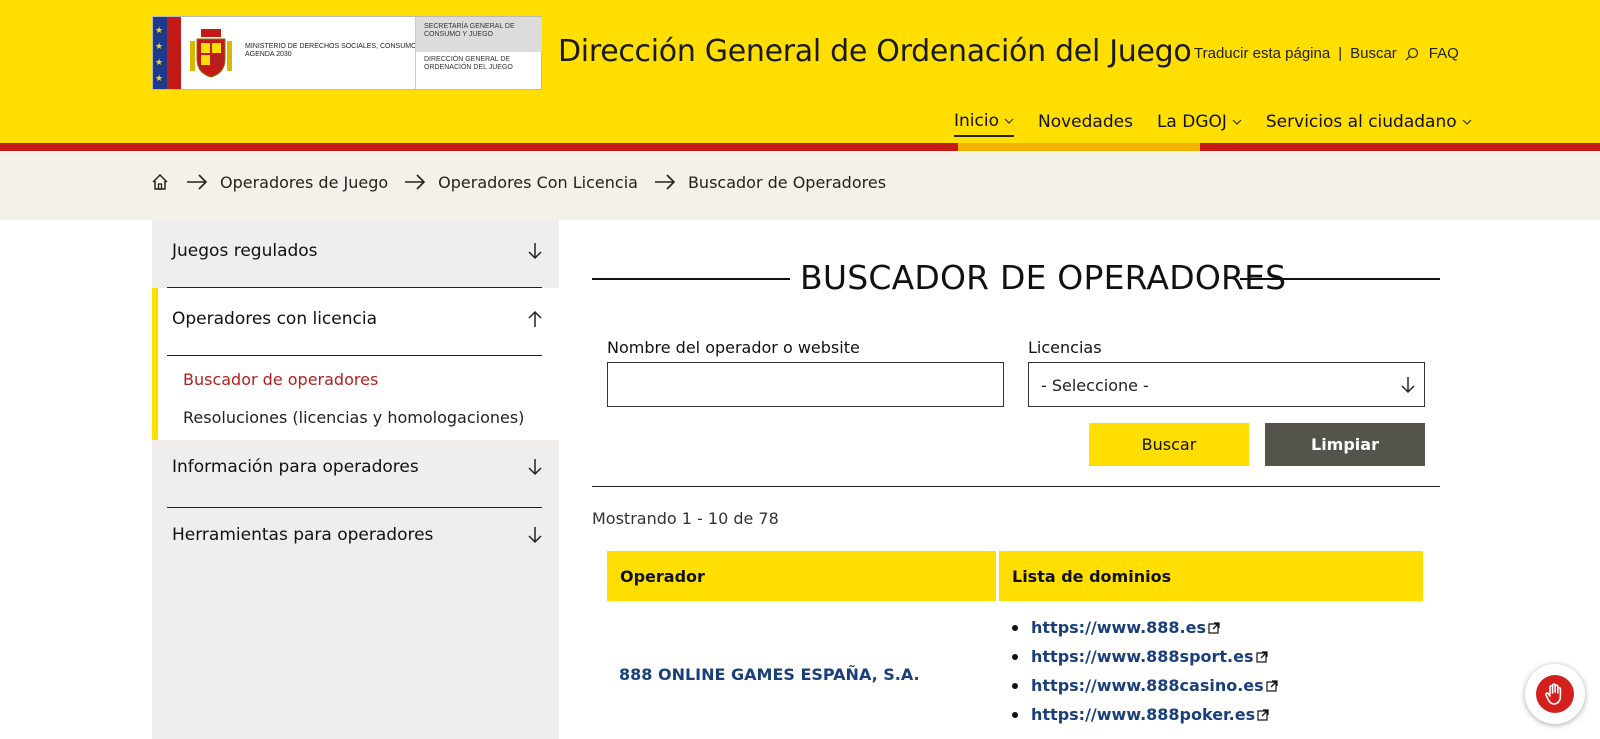  What do you see at coordinates (1169, 444) in the screenshot?
I see `search-button: Buscar` at bounding box center [1169, 444].